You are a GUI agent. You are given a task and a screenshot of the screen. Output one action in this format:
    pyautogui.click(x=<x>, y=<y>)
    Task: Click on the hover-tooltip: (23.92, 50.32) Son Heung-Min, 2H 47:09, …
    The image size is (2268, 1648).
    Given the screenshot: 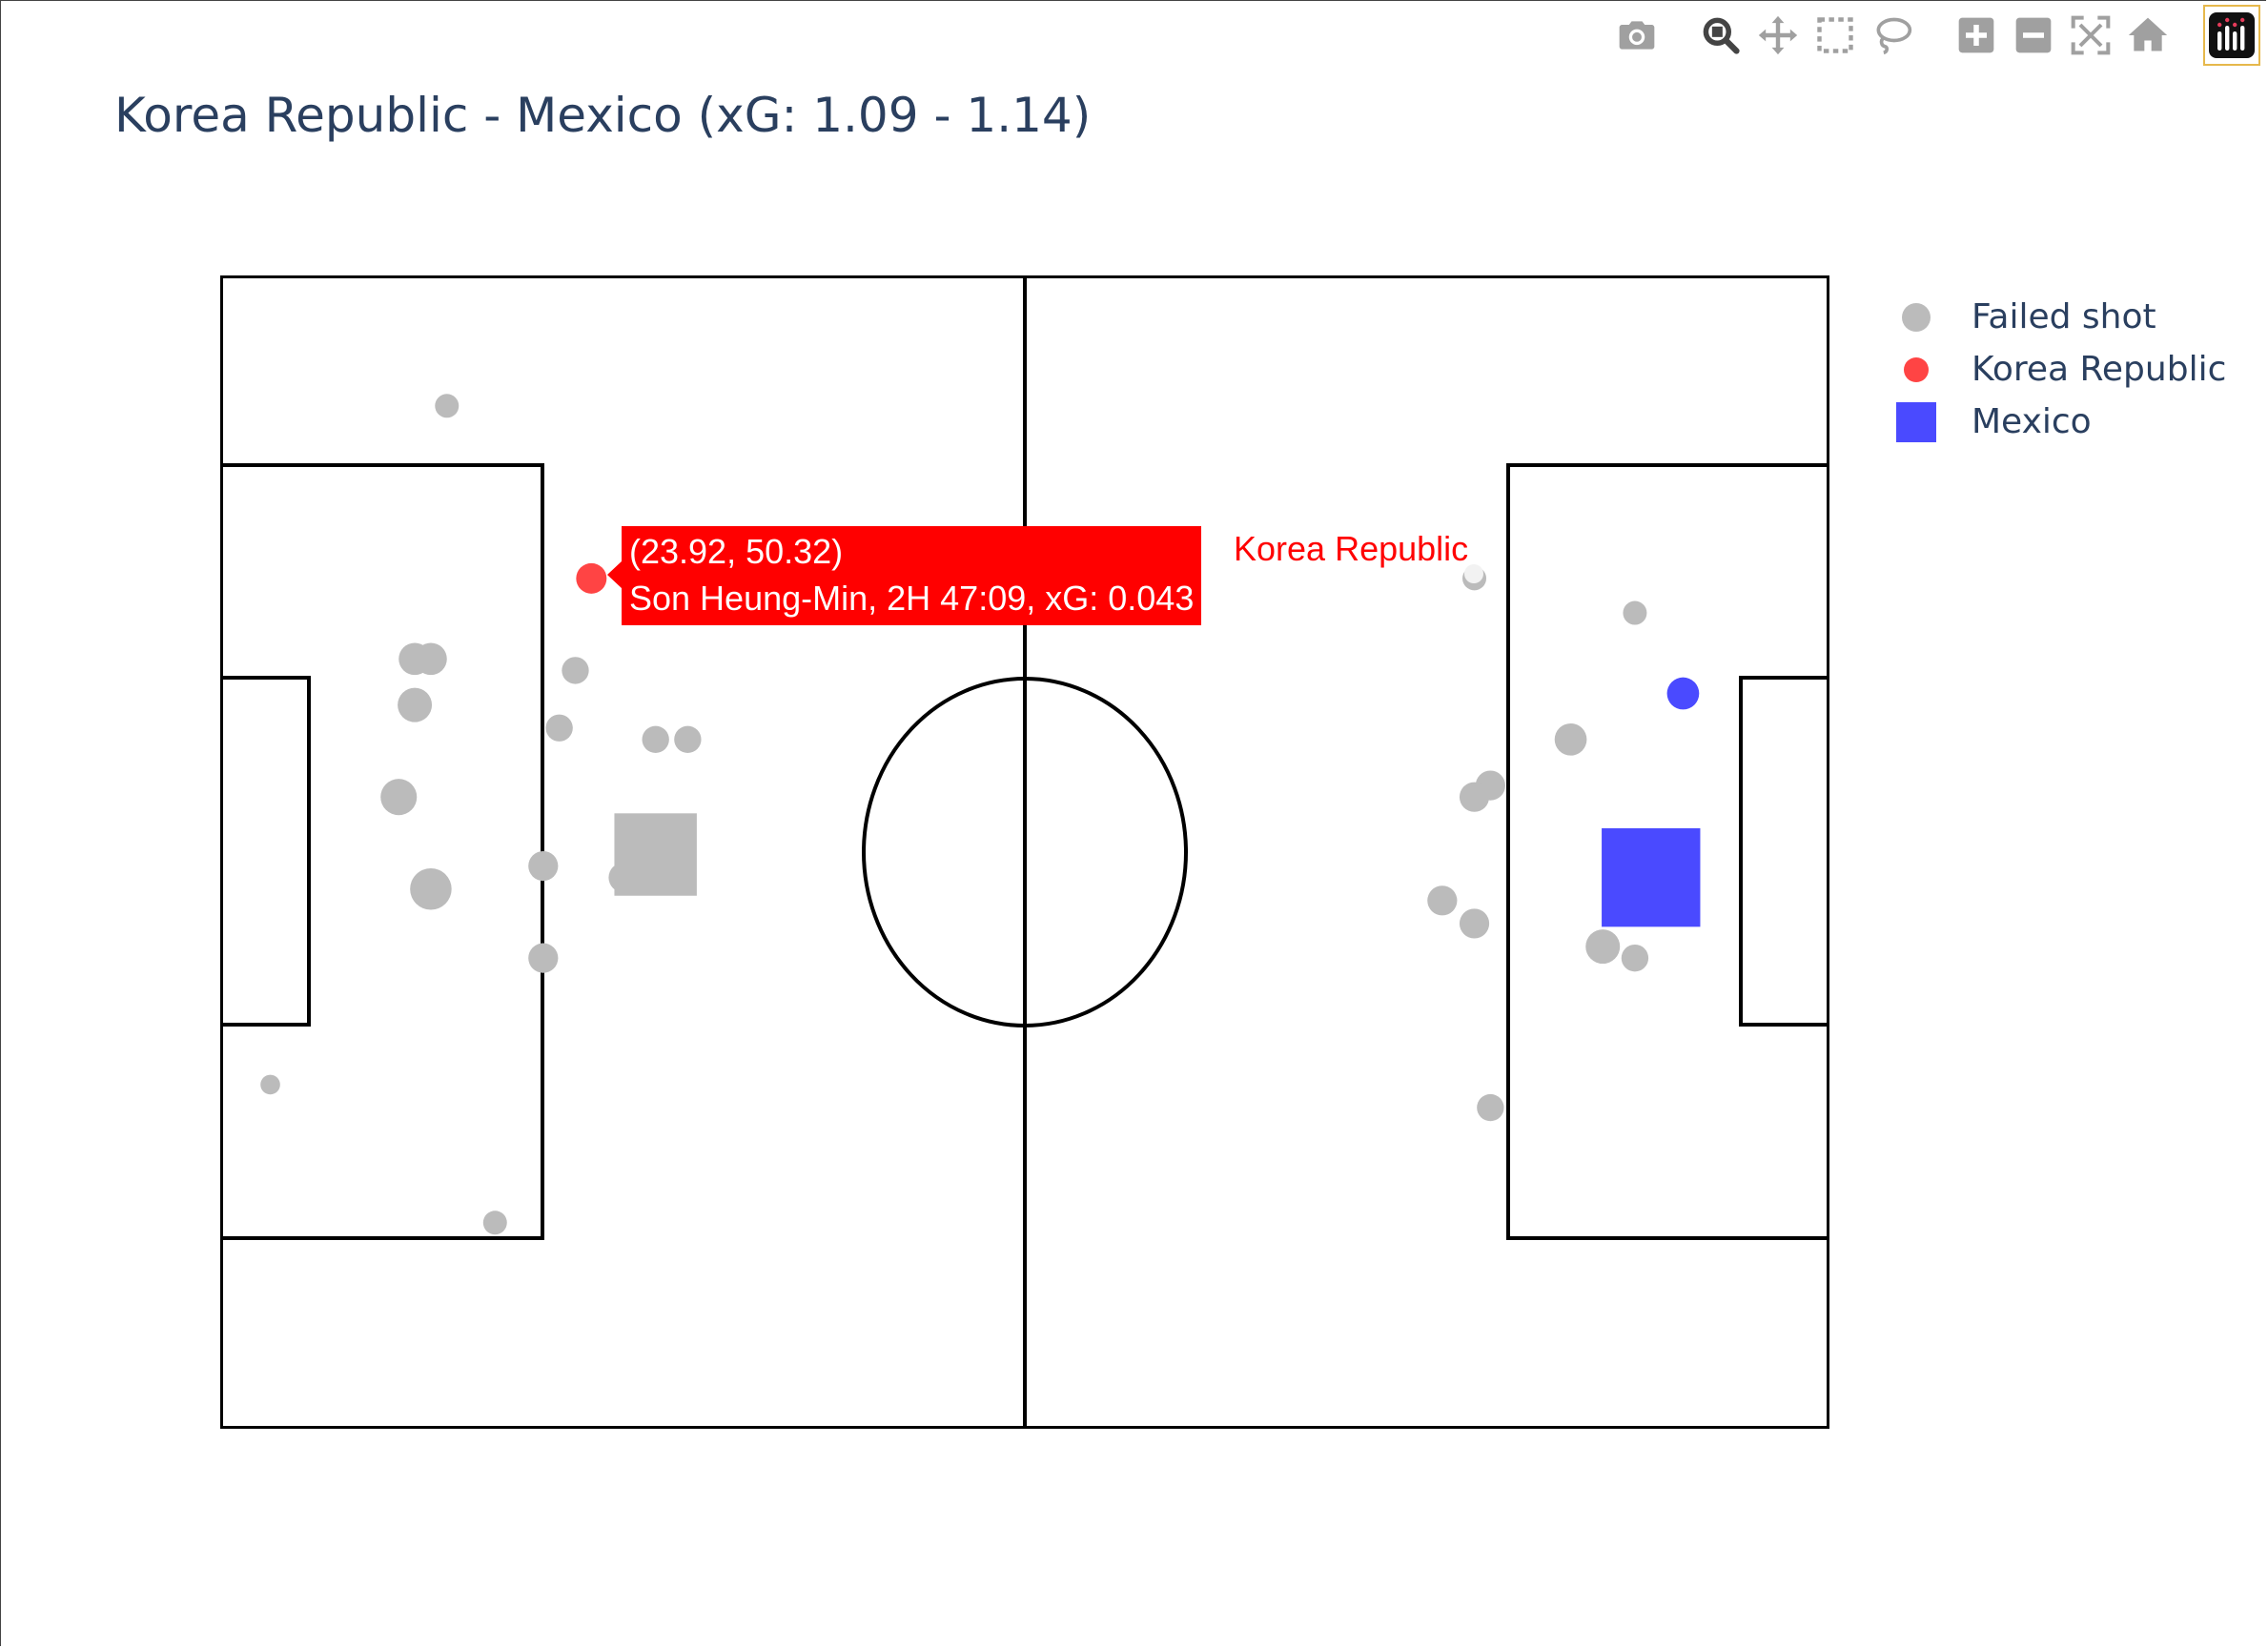 What is the action you would take?
    pyautogui.click(x=912, y=575)
    